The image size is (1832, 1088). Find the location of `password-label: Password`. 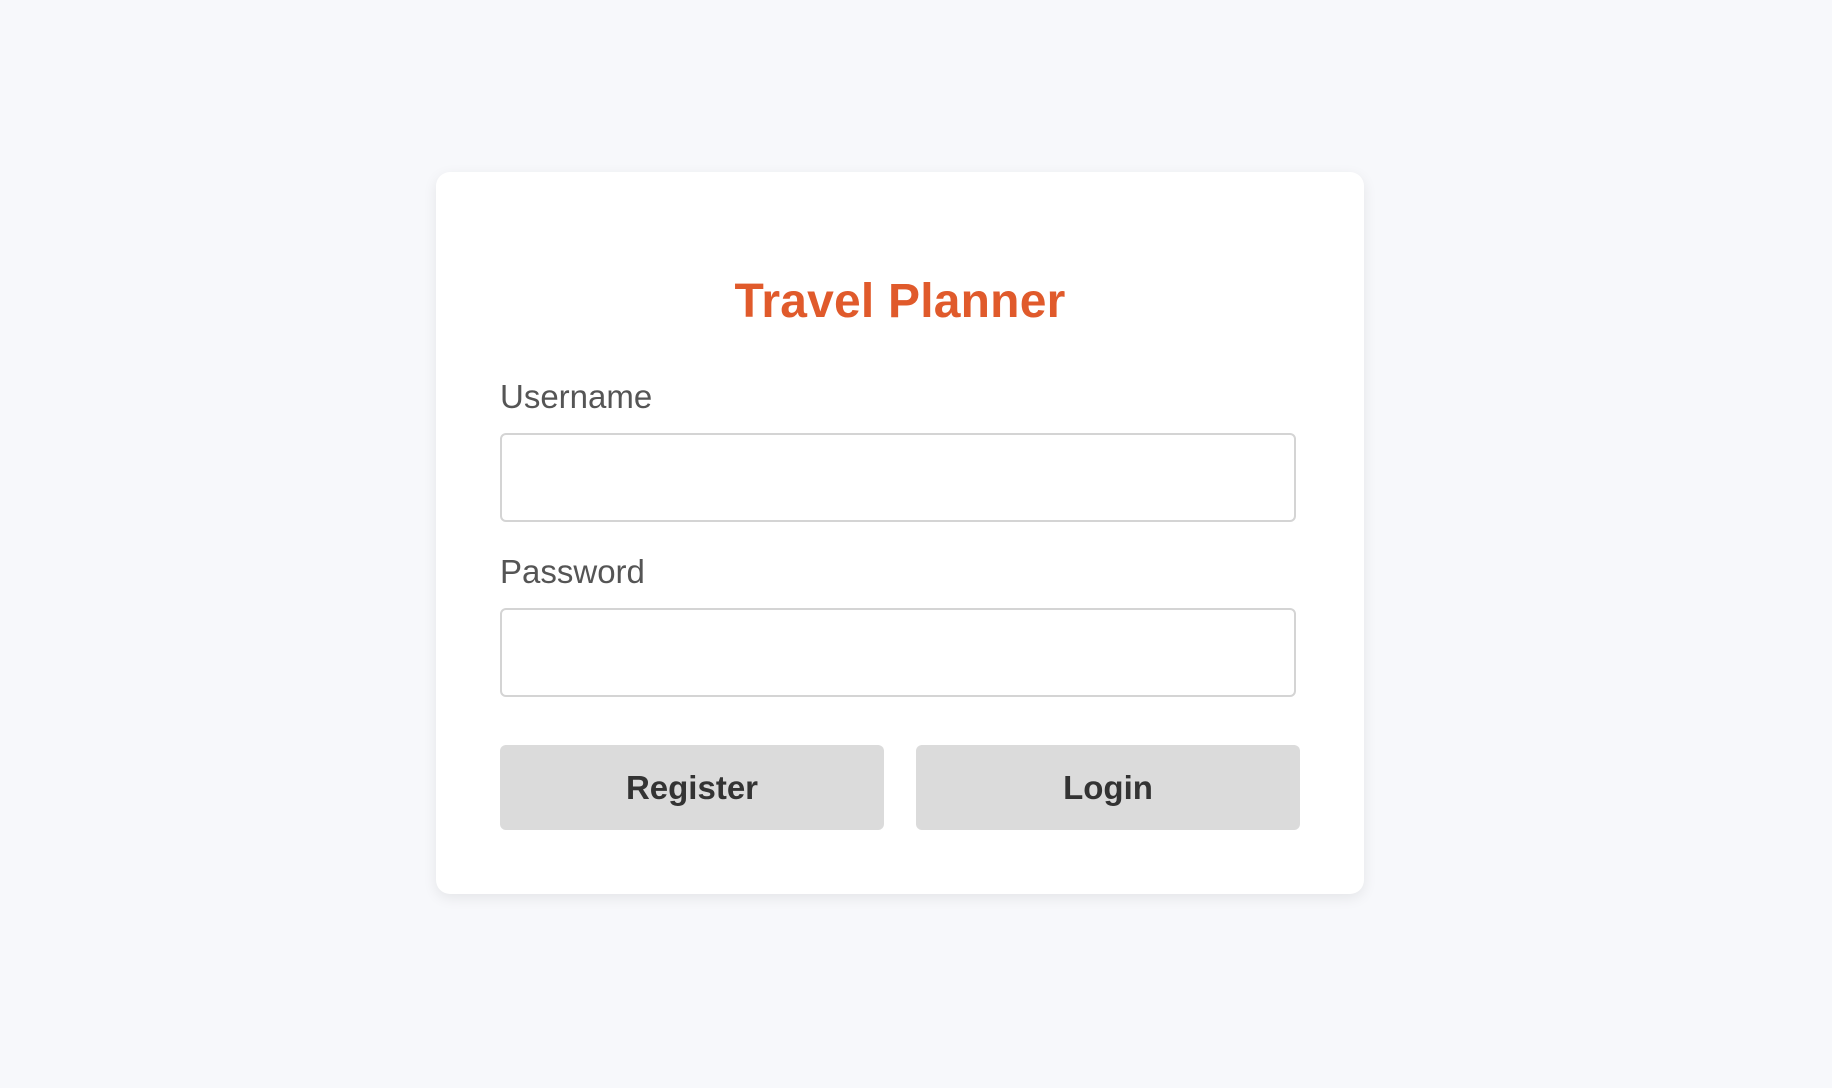

password-label: Password is located at coordinates (572, 571).